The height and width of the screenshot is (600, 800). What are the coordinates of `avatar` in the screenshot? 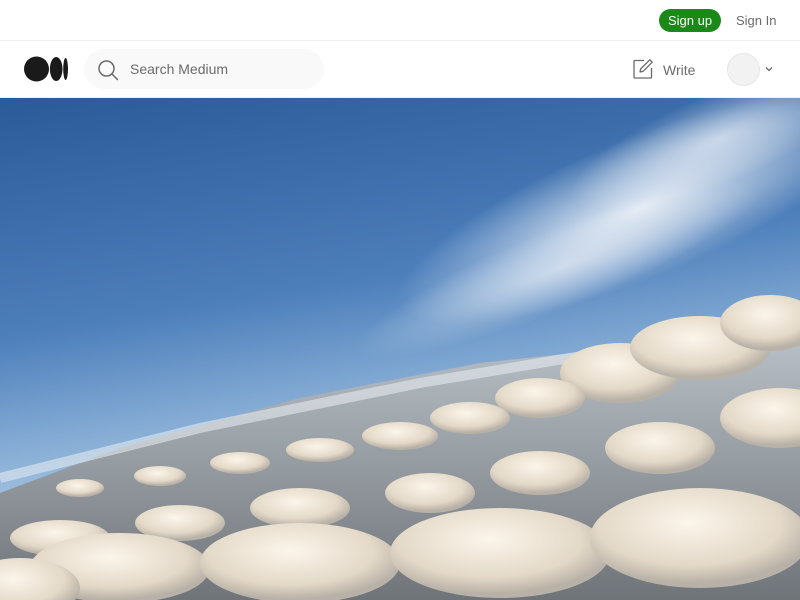 It's located at (743, 69).